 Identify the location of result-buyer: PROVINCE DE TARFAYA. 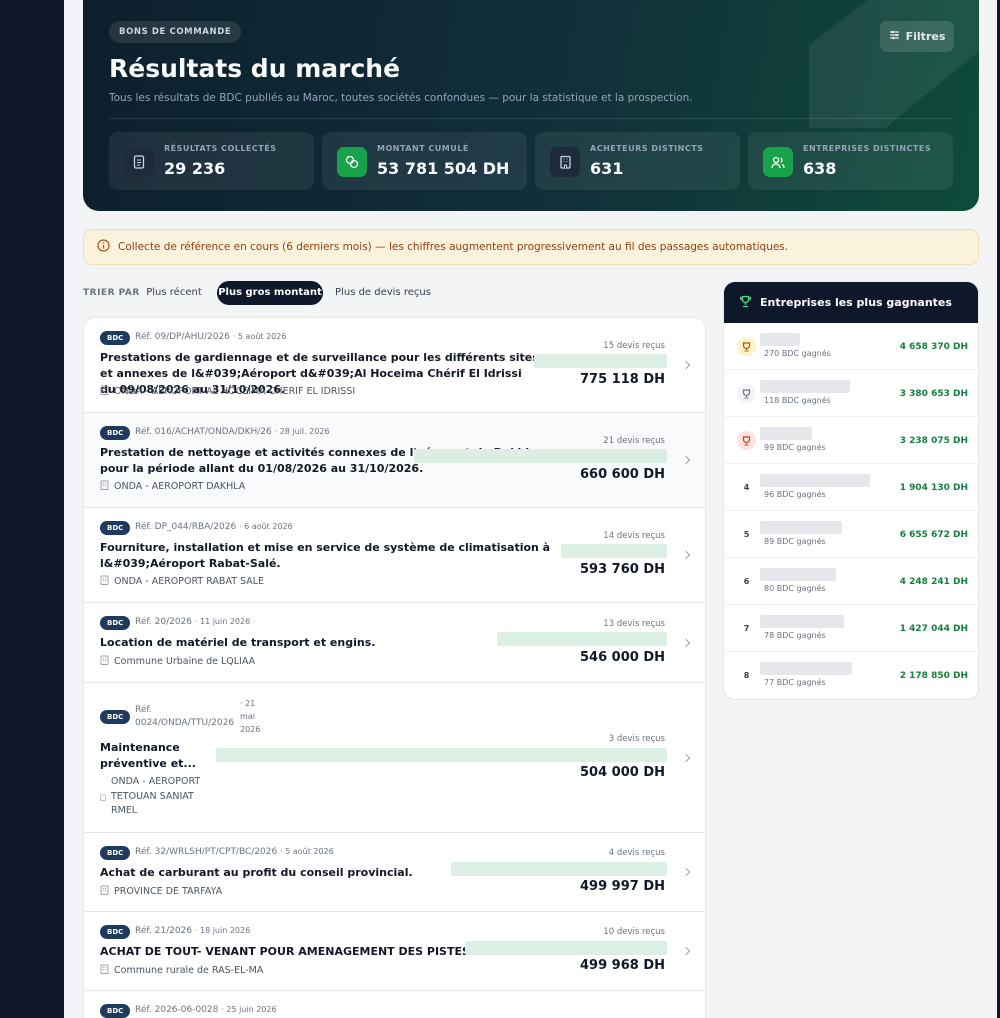
(161, 891).